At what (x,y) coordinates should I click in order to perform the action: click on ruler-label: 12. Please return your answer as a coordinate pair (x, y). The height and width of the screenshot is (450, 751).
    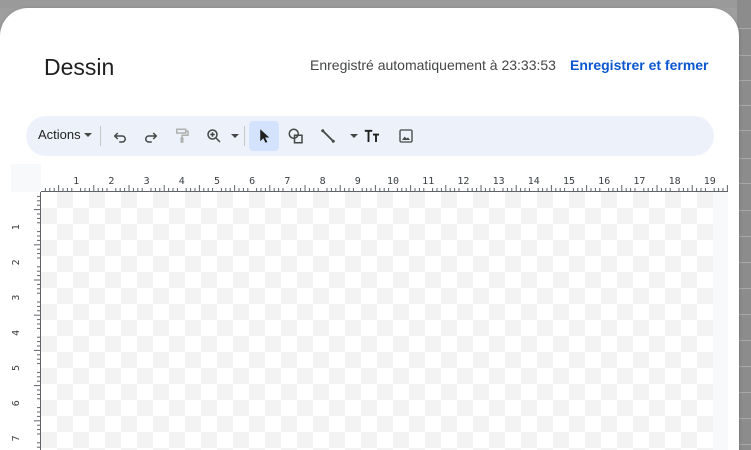
    Looking at the image, I should click on (463, 181).